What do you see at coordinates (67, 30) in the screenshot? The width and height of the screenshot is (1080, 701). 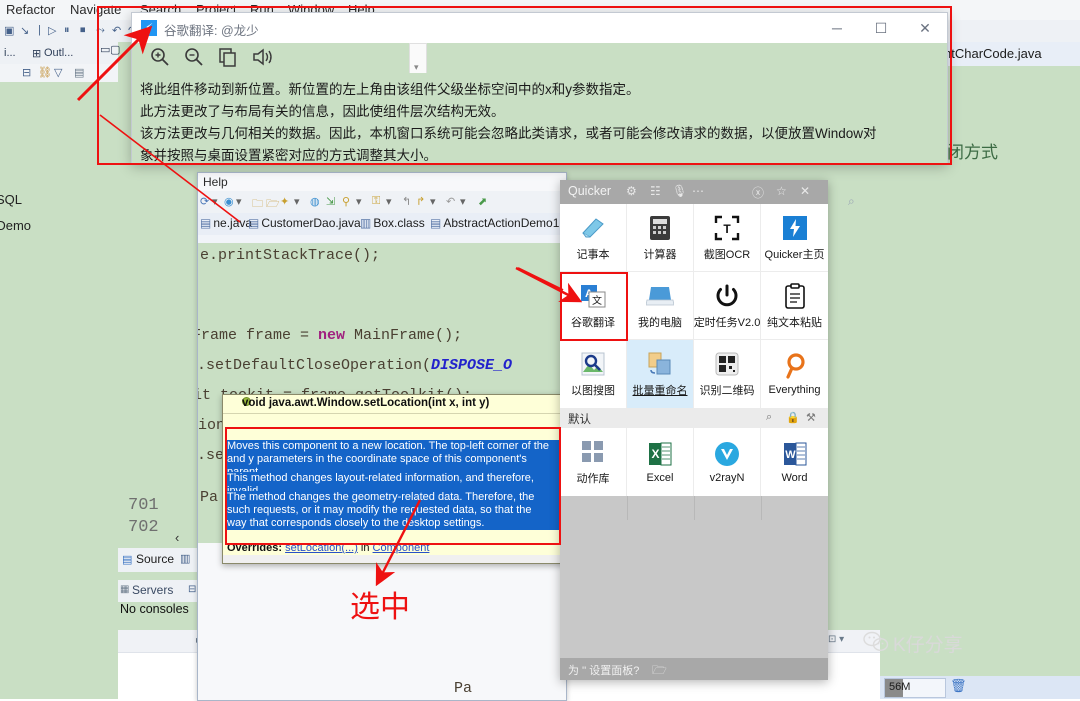 I see `toolbar-icon-pause: ⏸` at bounding box center [67, 30].